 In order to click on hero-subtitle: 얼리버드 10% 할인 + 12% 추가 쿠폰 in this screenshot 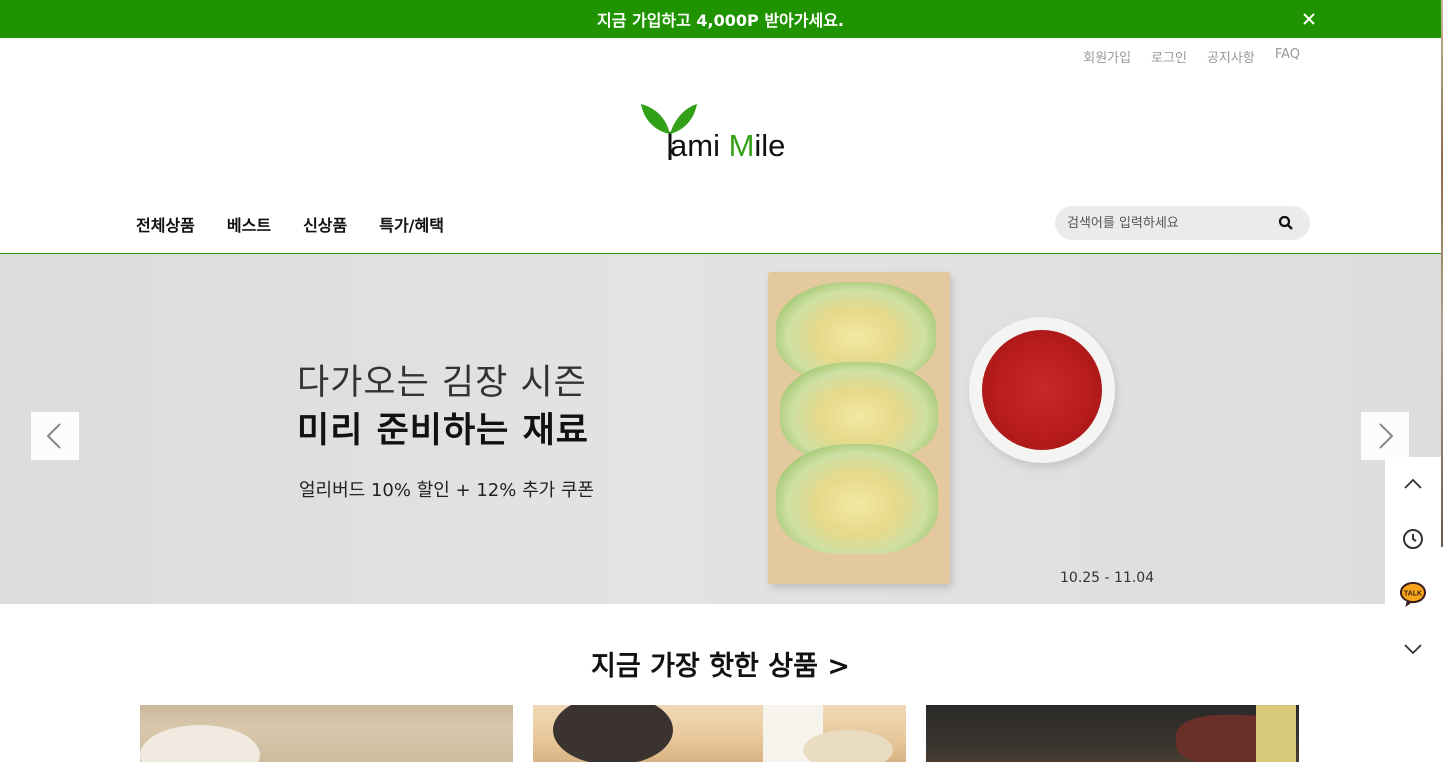, I will do `click(447, 490)`.